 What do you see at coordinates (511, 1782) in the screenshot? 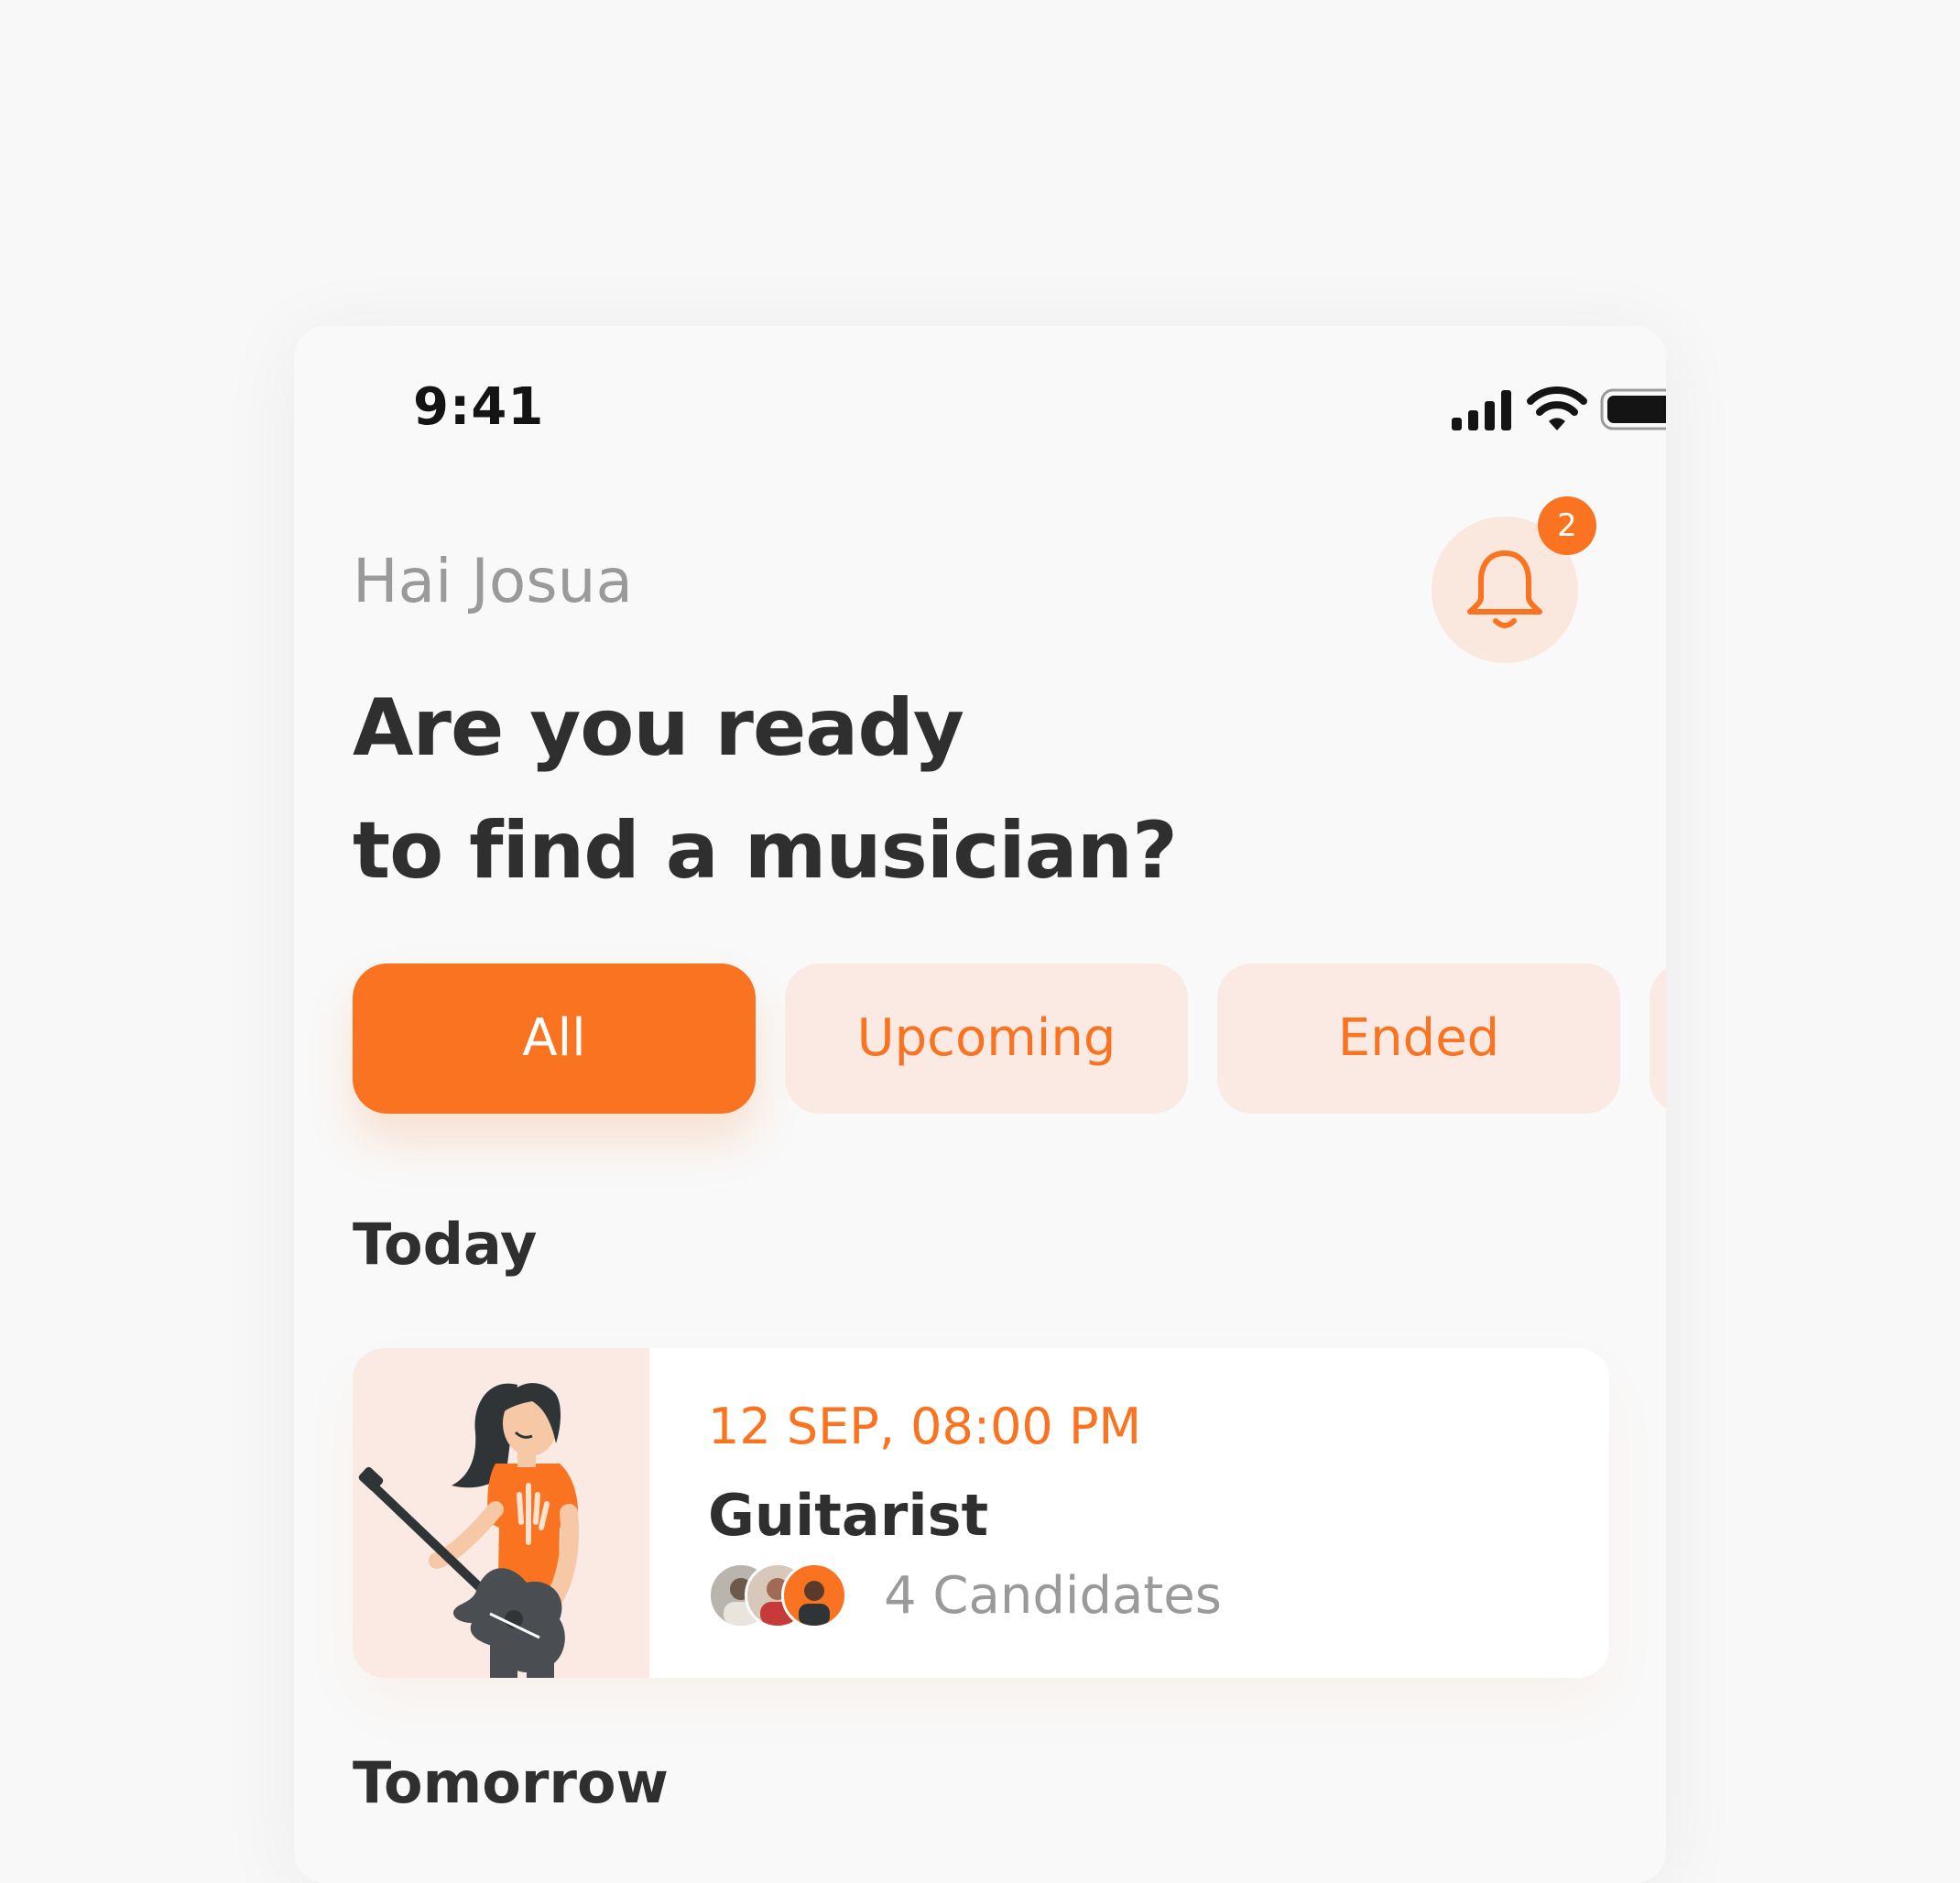
I see `section-title-tomorrow: Tomorrow` at bounding box center [511, 1782].